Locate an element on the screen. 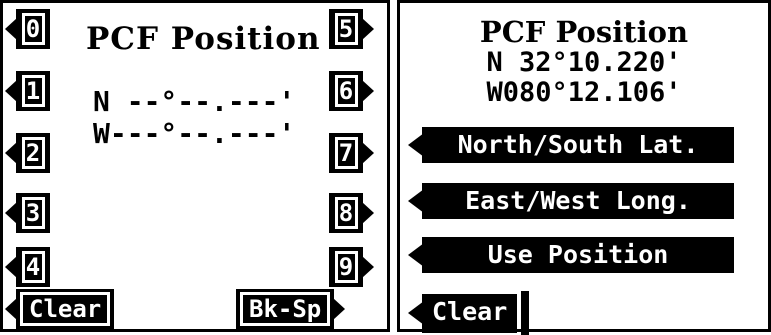 This screenshot has height=335, width=771. key-2-button: 2 is located at coordinates (27, 153).